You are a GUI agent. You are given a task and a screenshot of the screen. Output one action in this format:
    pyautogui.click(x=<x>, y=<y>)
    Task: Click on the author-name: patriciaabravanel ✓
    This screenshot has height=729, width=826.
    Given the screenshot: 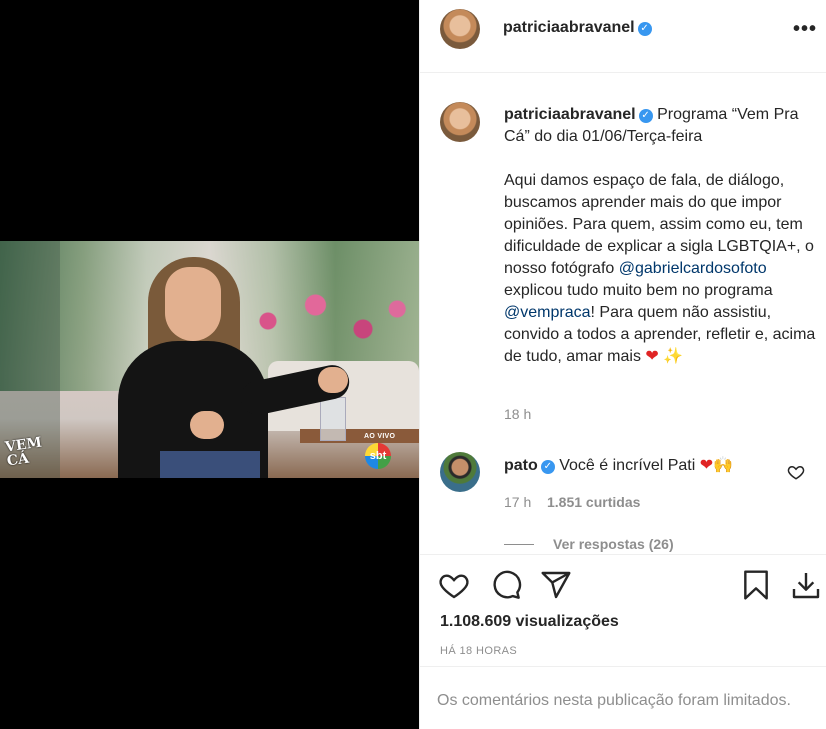 What is the action you would take?
    pyautogui.click(x=577, y=28)
    